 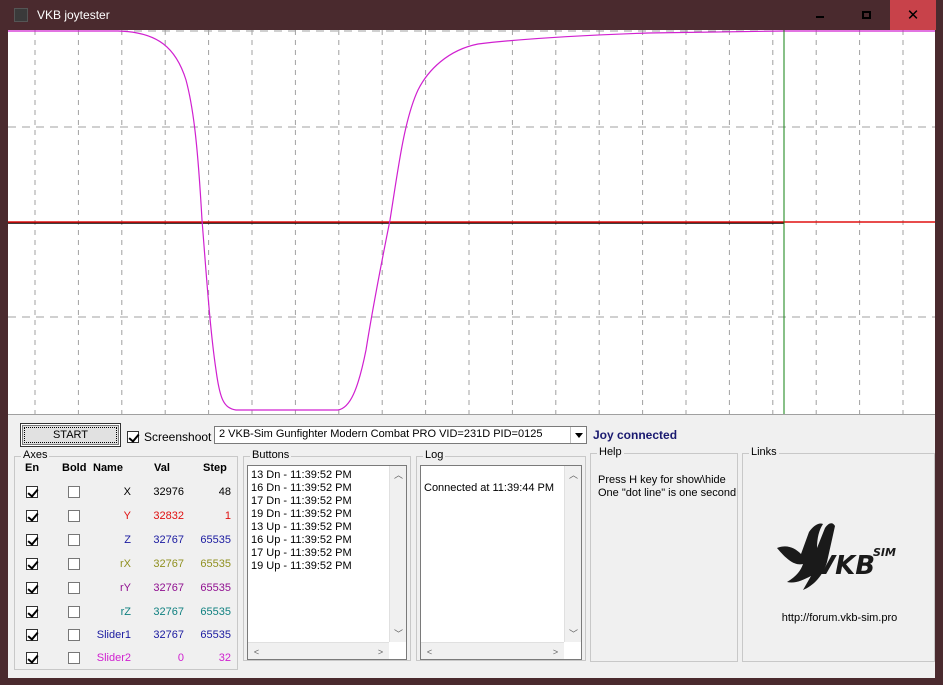 What do you see at coordinates (180, 658) in the screenshot?
I see `axis-value: 0` at bounding box center [180, 658].